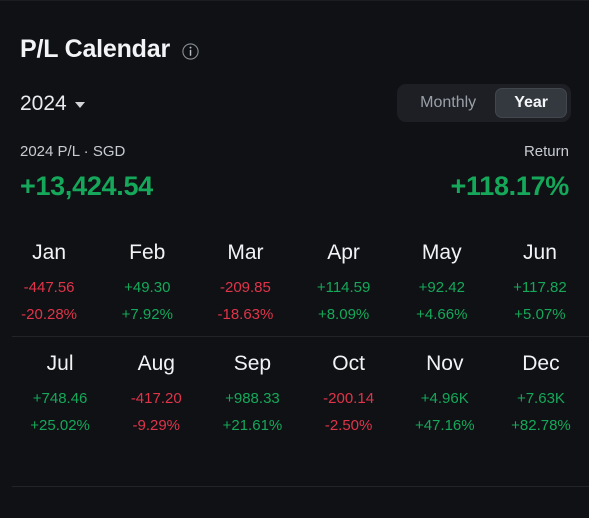 The height and width of the screenshot is (518, 589). What do you see at coordinates (348, 363) in the screenshot?
I see `month-name: Oct` at bounding box center [348, 363].